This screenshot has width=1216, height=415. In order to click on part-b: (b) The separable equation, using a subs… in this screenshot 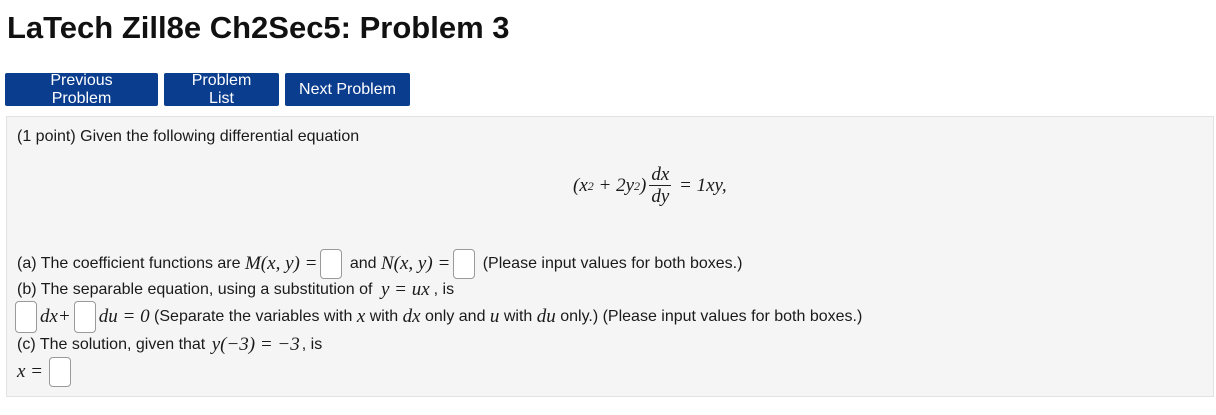, I will do `click(235, 290)`.